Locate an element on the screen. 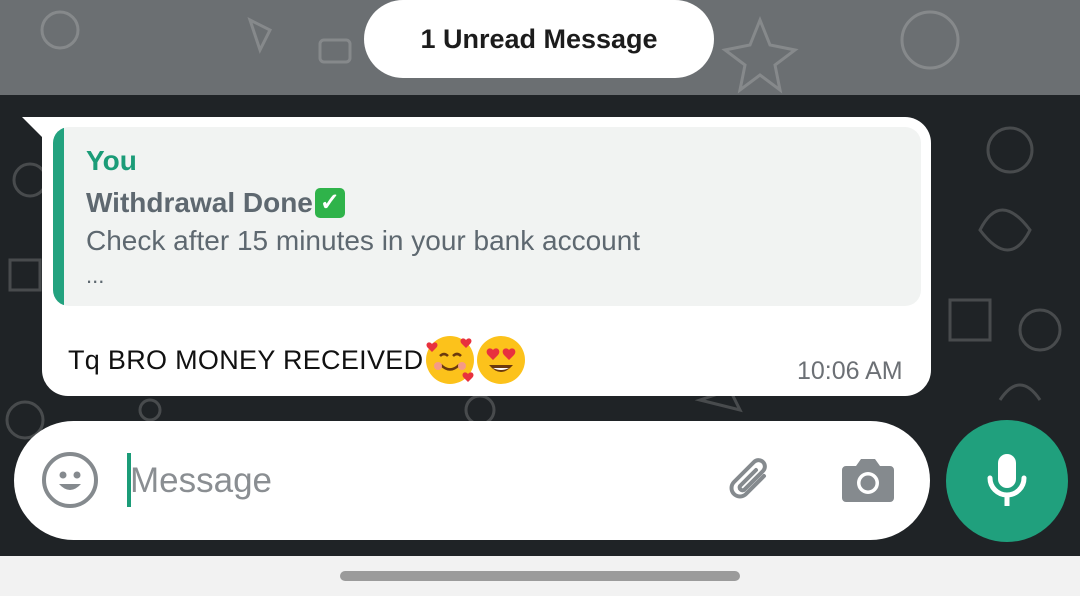  voice-message-button is located at coordinates (1007, 481).